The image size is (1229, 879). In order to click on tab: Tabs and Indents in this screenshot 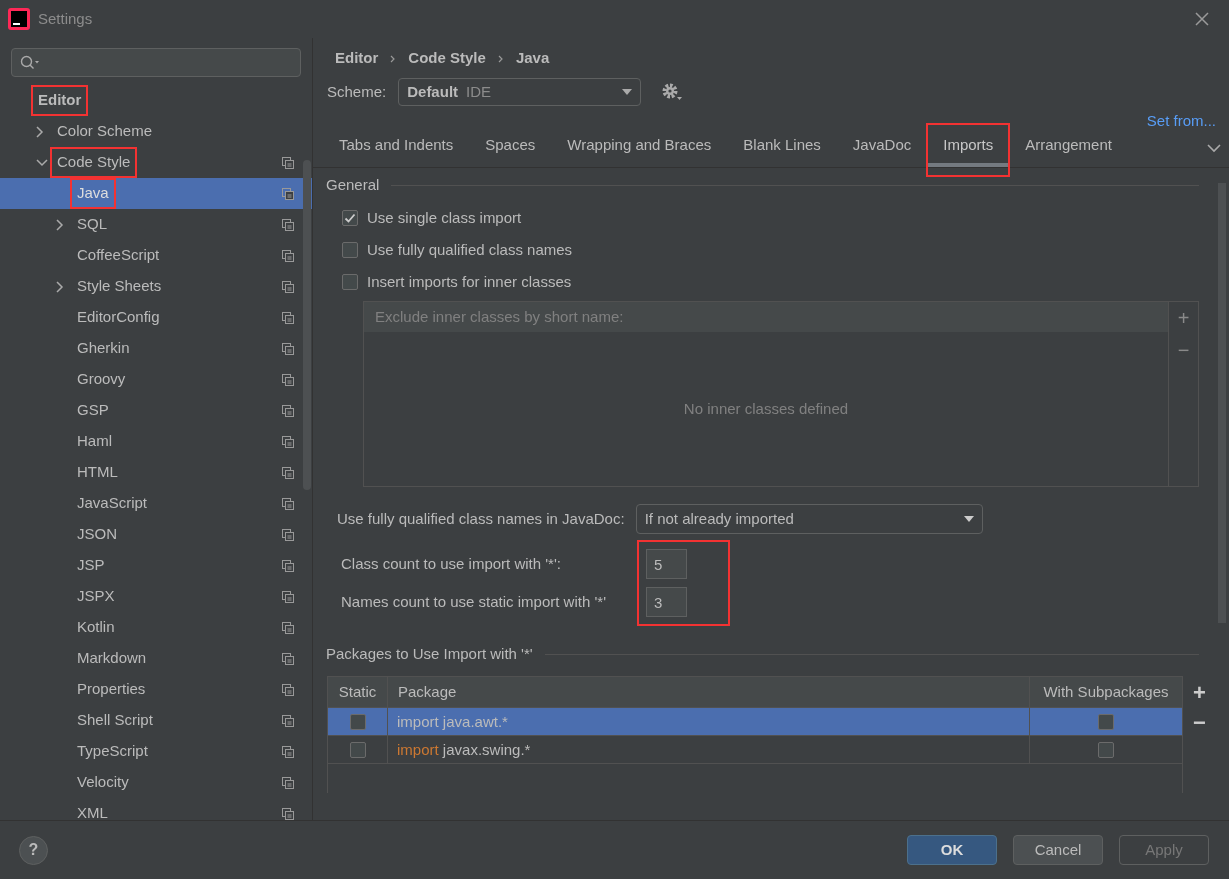, I will do `click(396, 147)`.